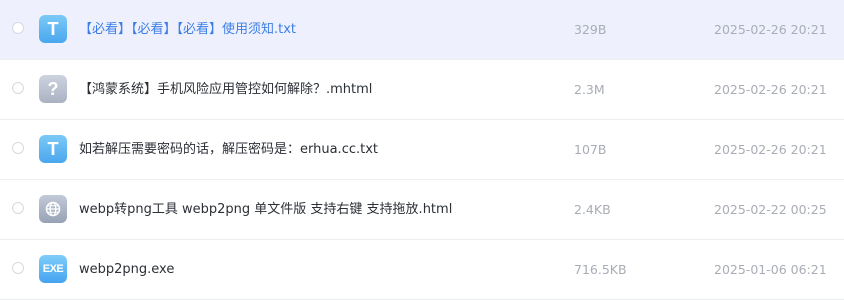 Image resolution: width=844 pixels, height=300 pixels. Describe the element at coordinates (265, 209) in the screenshot. I see `file-name: webp转png工具 webp2png 单文件版 支持右键 支持拖放.html` at that location.